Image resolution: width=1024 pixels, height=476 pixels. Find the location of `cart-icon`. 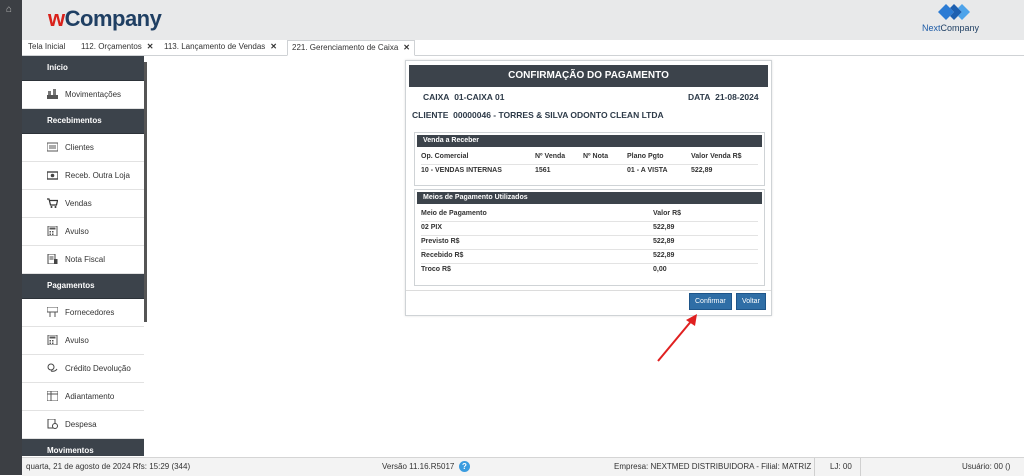

cart-icon is located at coordinates (52, 203).